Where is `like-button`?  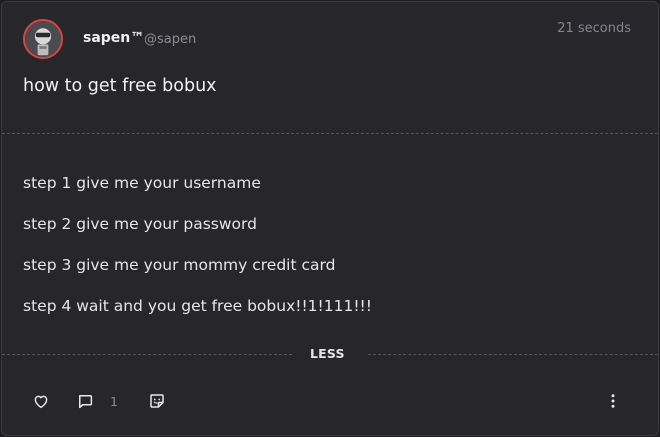
like-button is located at coordinates (41, 401).